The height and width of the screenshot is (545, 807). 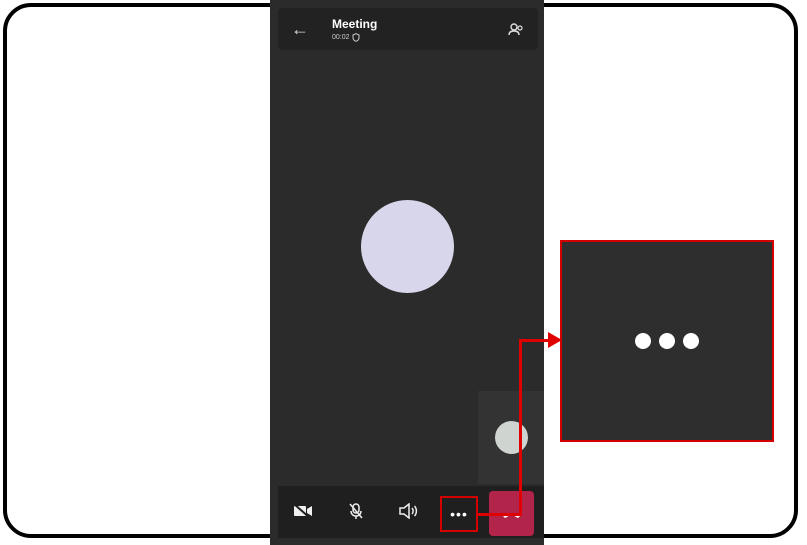 I want to click on speaker-icon, so click(x=408, y=511).